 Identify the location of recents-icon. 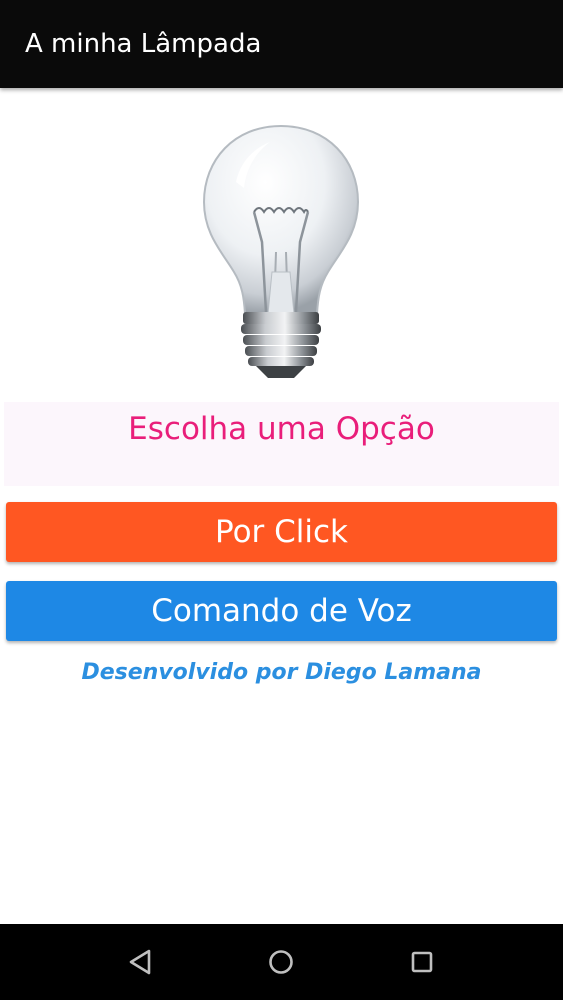
(422, 962).